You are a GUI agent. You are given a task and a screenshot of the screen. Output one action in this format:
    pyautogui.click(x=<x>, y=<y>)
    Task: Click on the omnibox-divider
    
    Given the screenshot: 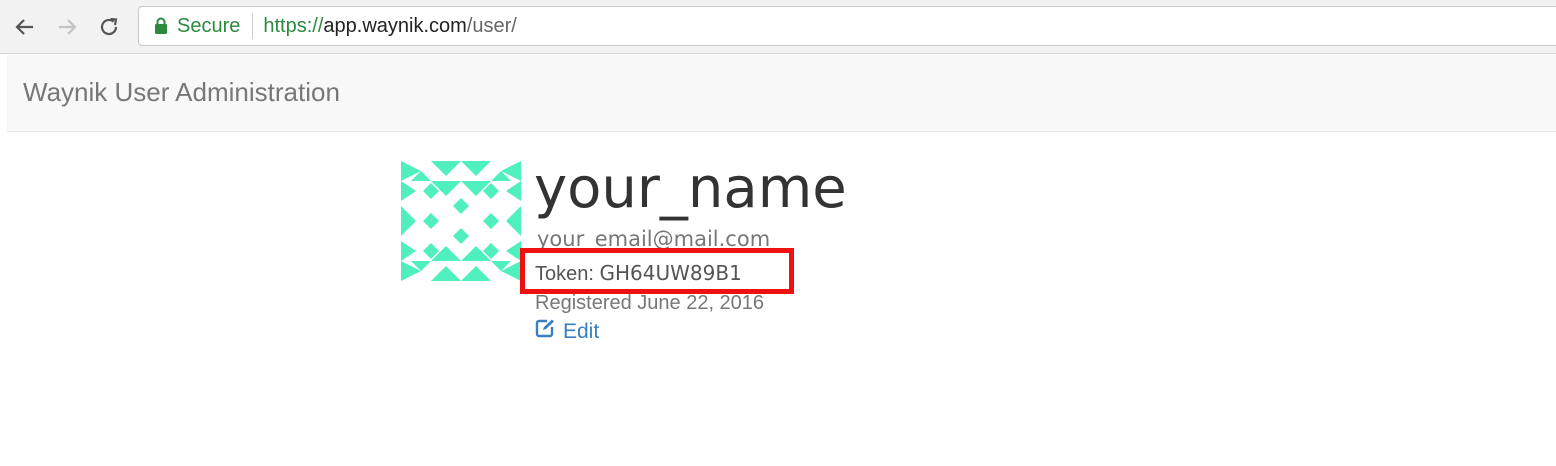 What is the action you would take?
    pyautogui.click(x=253, y=26)
    